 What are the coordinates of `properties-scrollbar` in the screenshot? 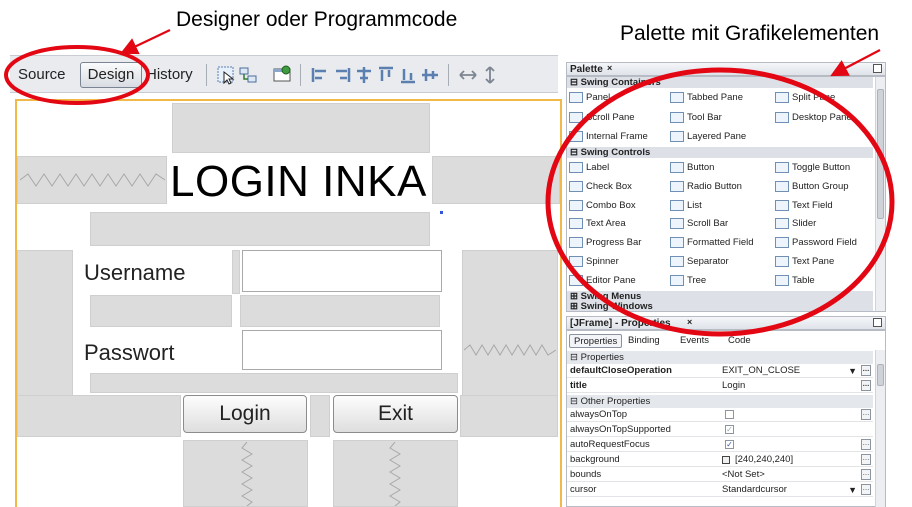 It's located at (880, 428).